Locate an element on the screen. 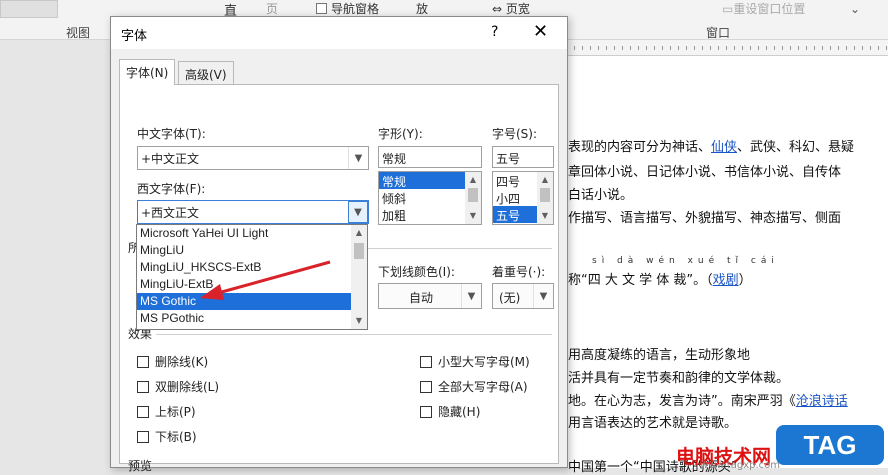 The height and width of the screenshot is (475, 888). underline-color-combo: 自动 ▼ is located at coordinates (430, 296).